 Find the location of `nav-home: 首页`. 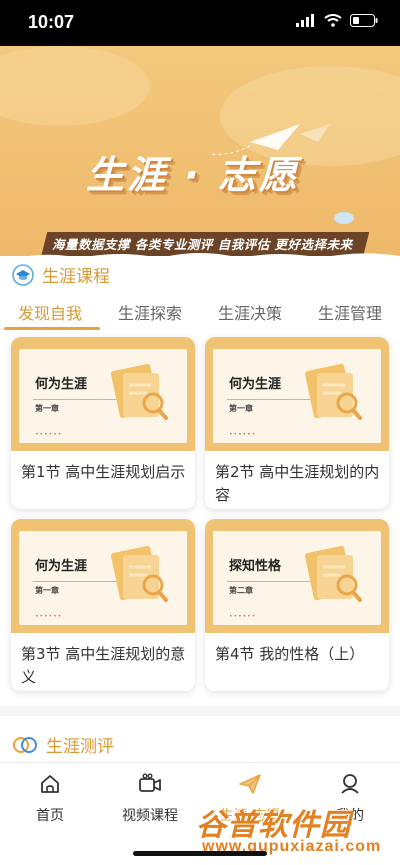

nav-home: 首页 is located at coordinates (50, 799).